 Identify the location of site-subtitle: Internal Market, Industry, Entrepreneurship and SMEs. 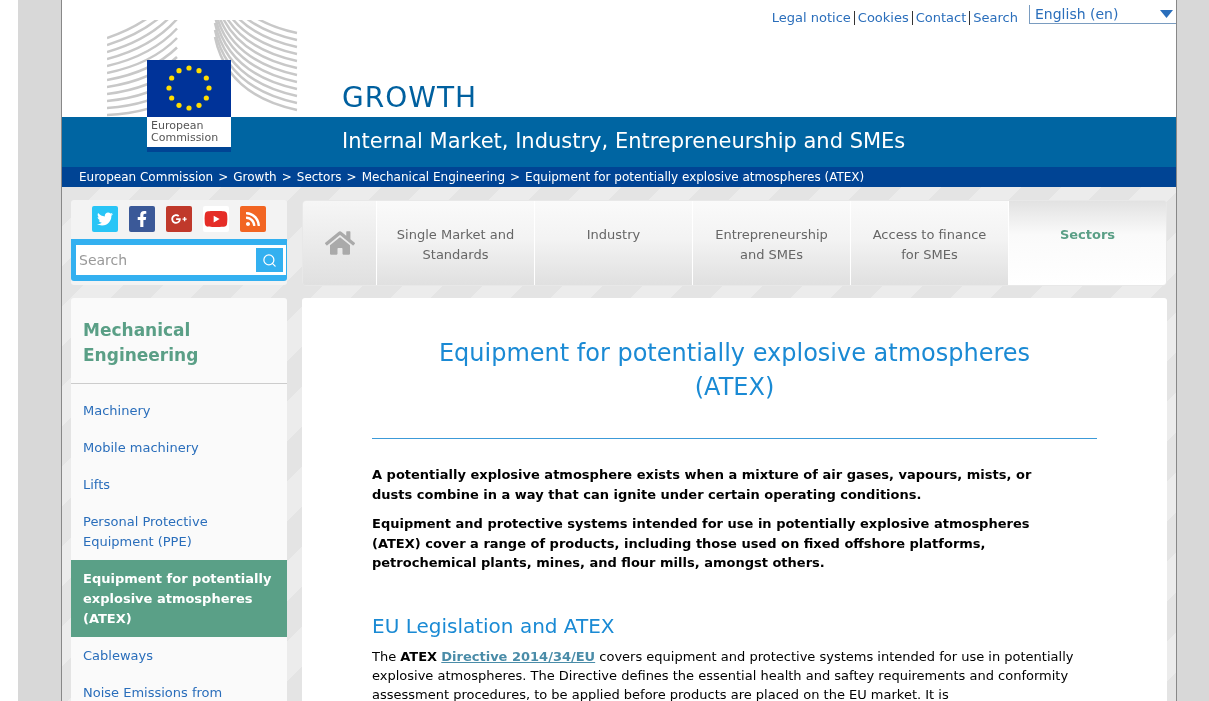
(624, 142).